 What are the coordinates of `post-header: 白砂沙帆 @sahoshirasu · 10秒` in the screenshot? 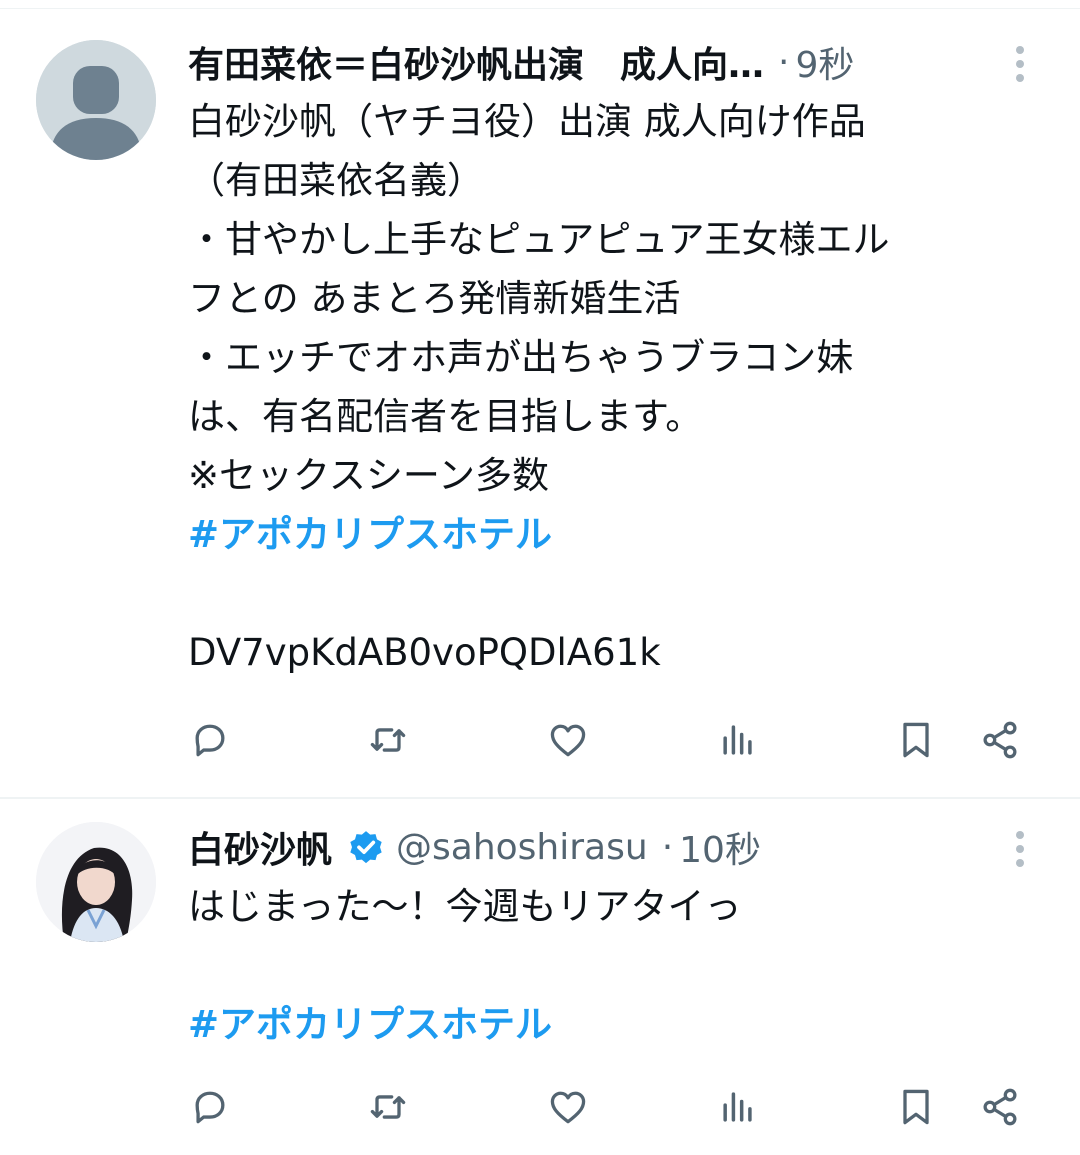 It's located at (586, 847).